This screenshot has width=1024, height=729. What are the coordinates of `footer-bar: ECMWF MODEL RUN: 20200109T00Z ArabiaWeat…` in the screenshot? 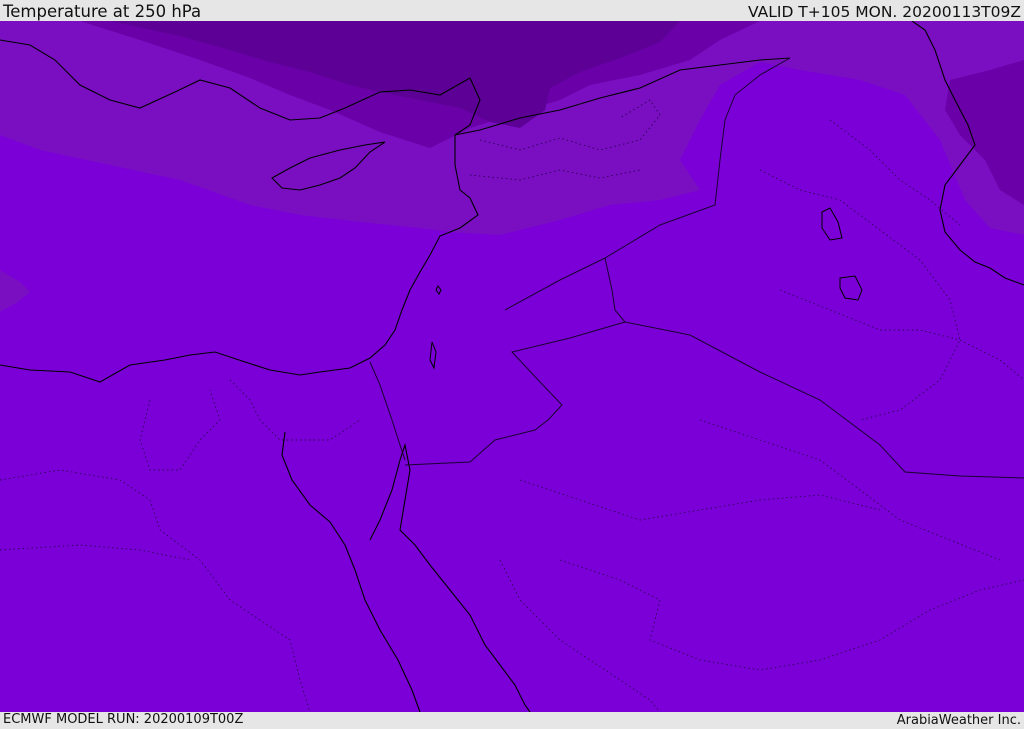 It's located at (512, 720).